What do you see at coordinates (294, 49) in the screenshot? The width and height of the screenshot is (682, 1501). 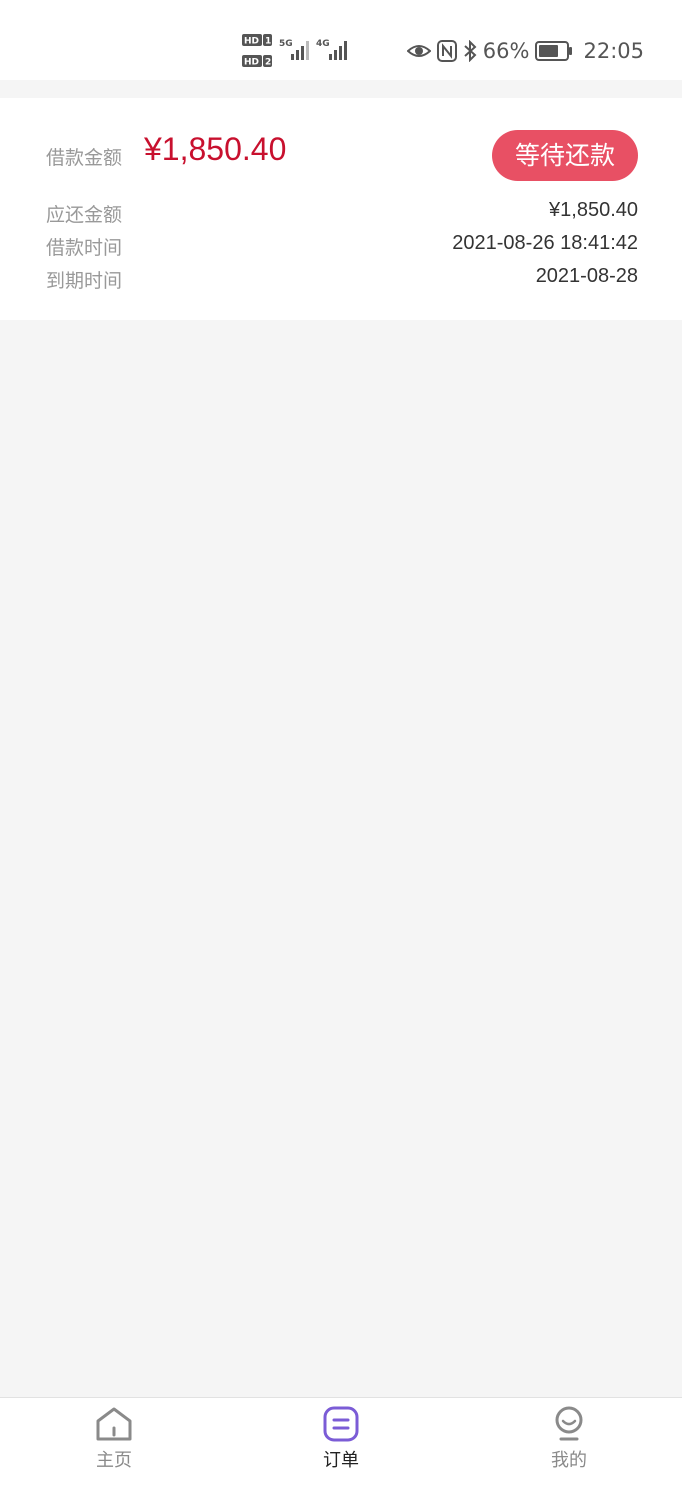 I see `signal-5g-icon: 5G` at bounding box center [294, 49].